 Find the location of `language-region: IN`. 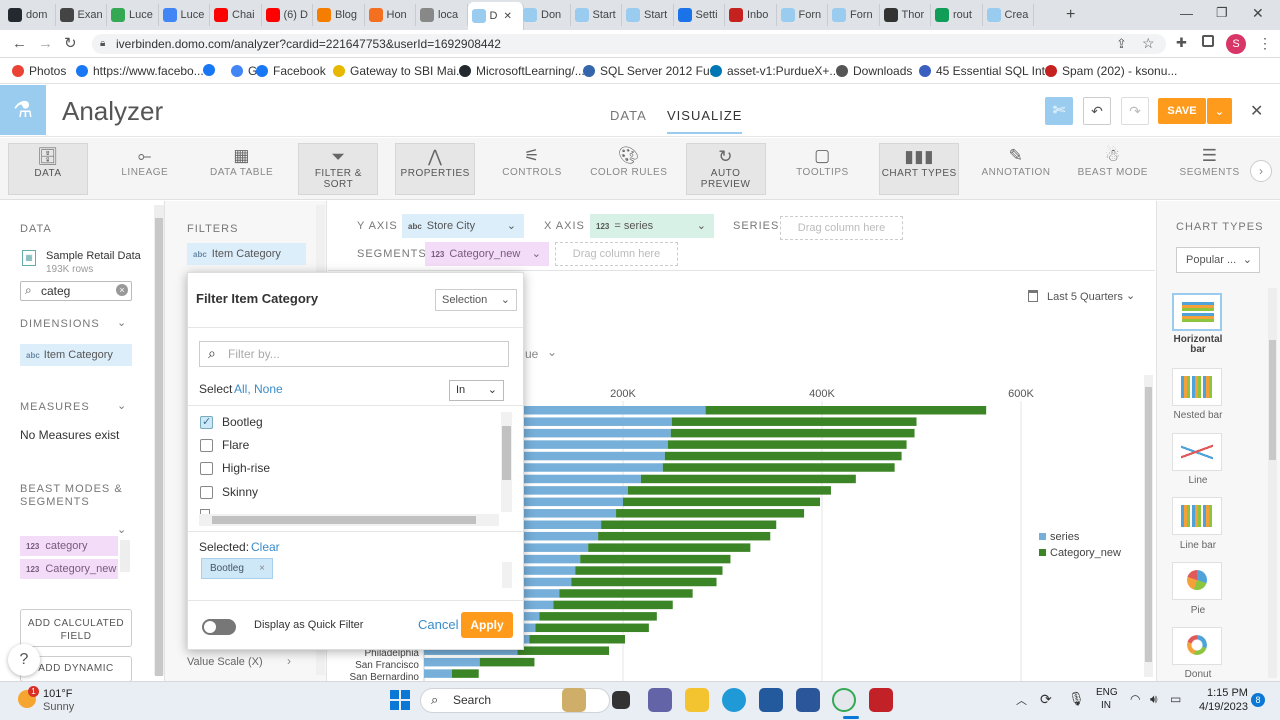

language-region: IN is located at coordinates (1106, 705).